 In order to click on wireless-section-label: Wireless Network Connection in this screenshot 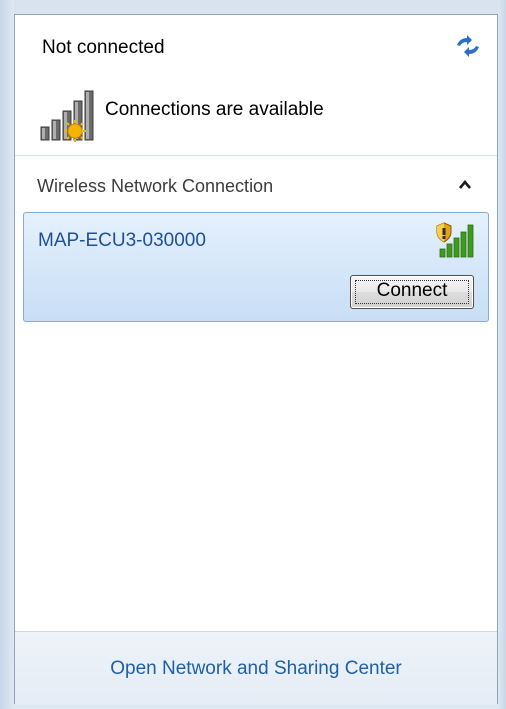, I will do `click(155, 186)`.